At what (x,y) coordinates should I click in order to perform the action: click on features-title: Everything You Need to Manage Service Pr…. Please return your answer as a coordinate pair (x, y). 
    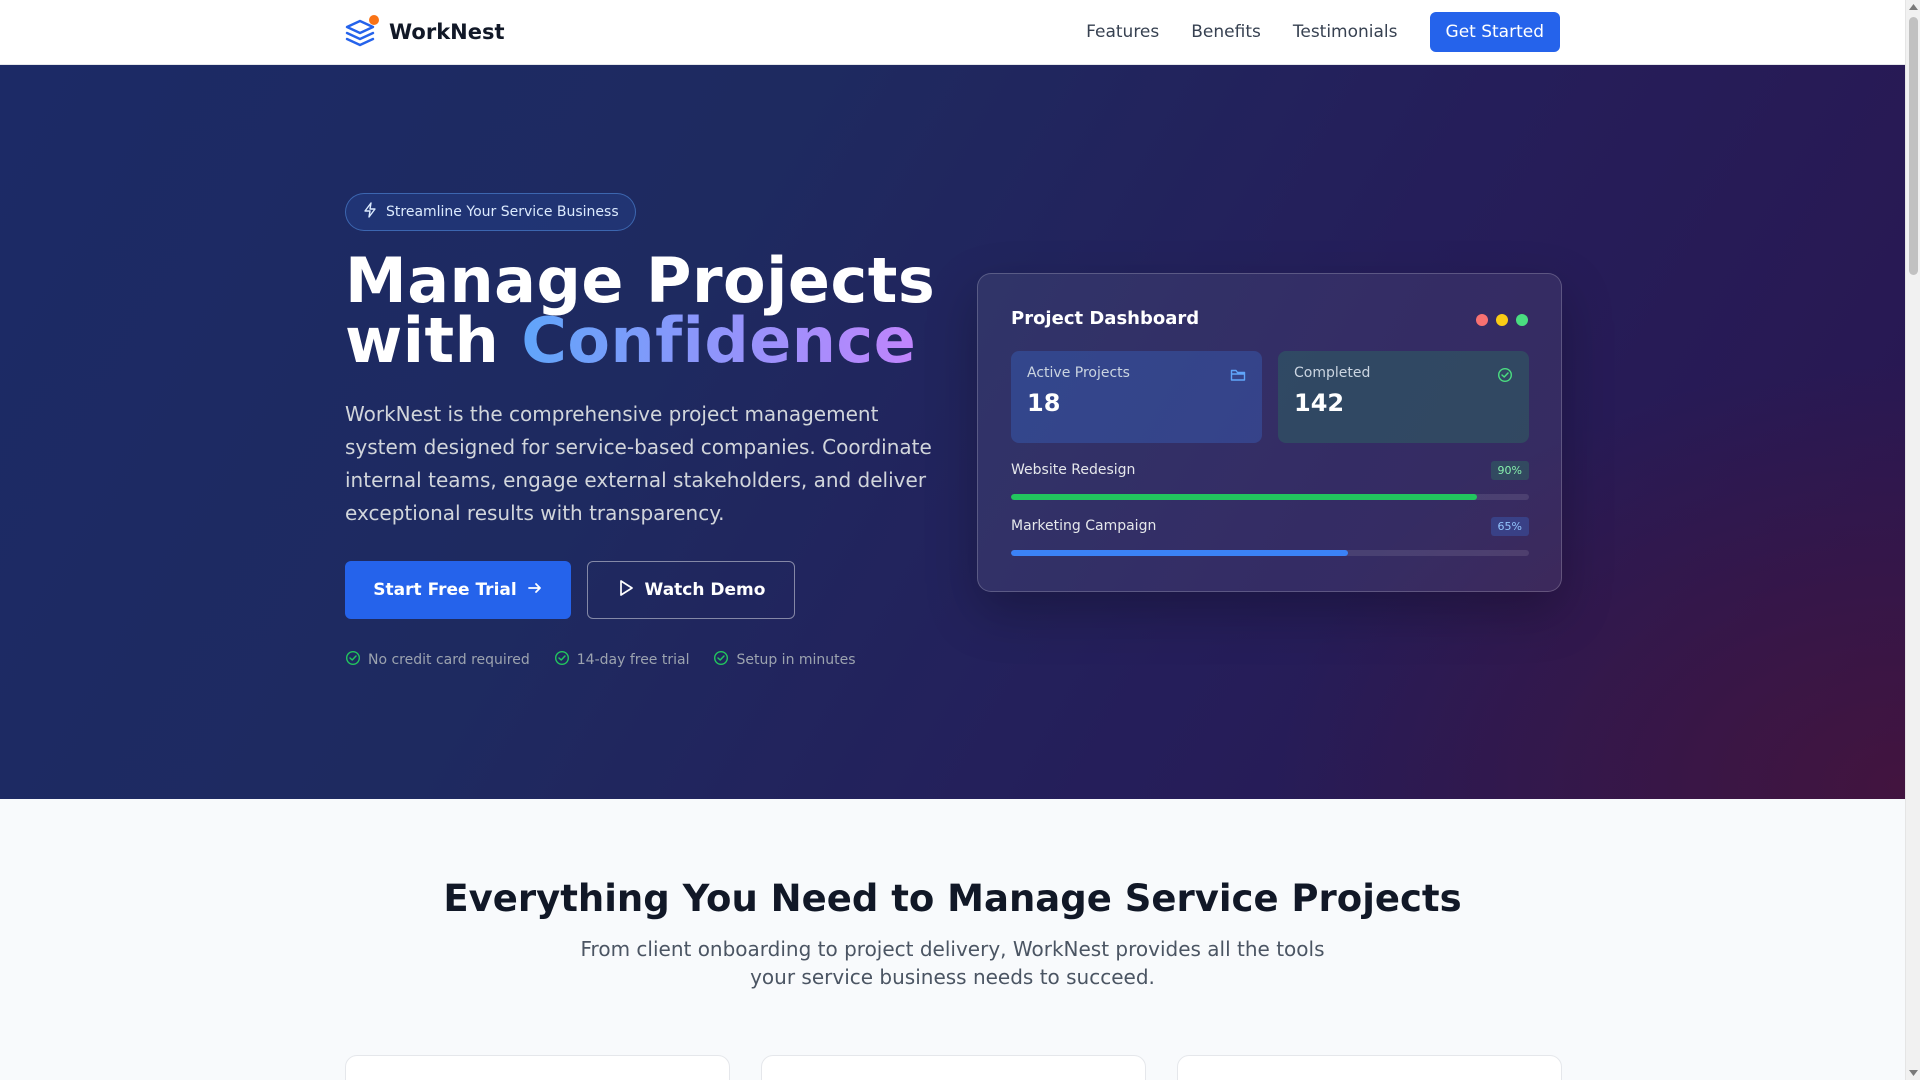
    Looking at the image, I should click on (952, 898).